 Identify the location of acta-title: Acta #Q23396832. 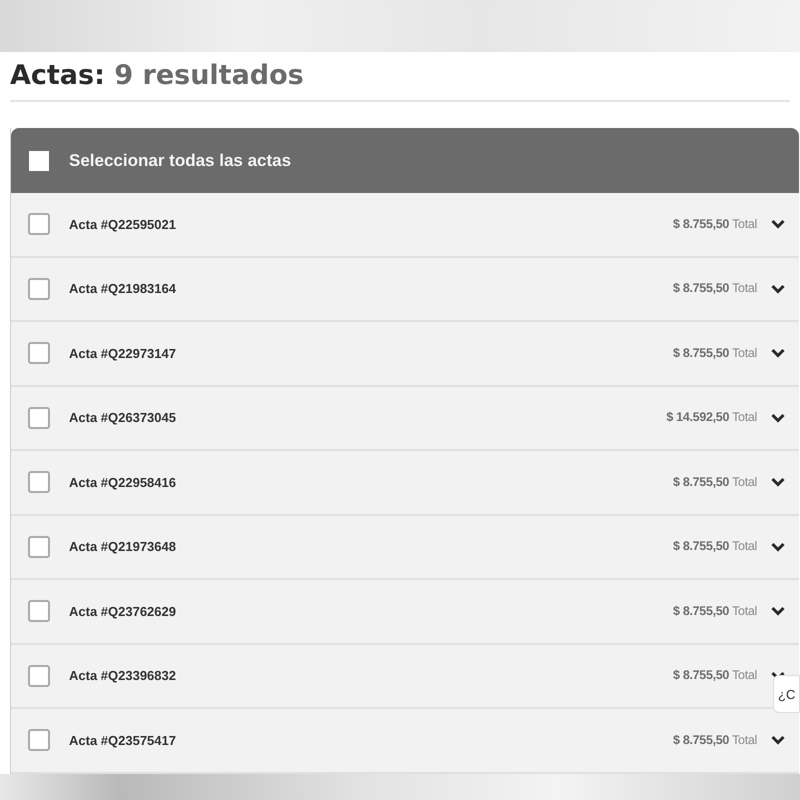
(122, 676).